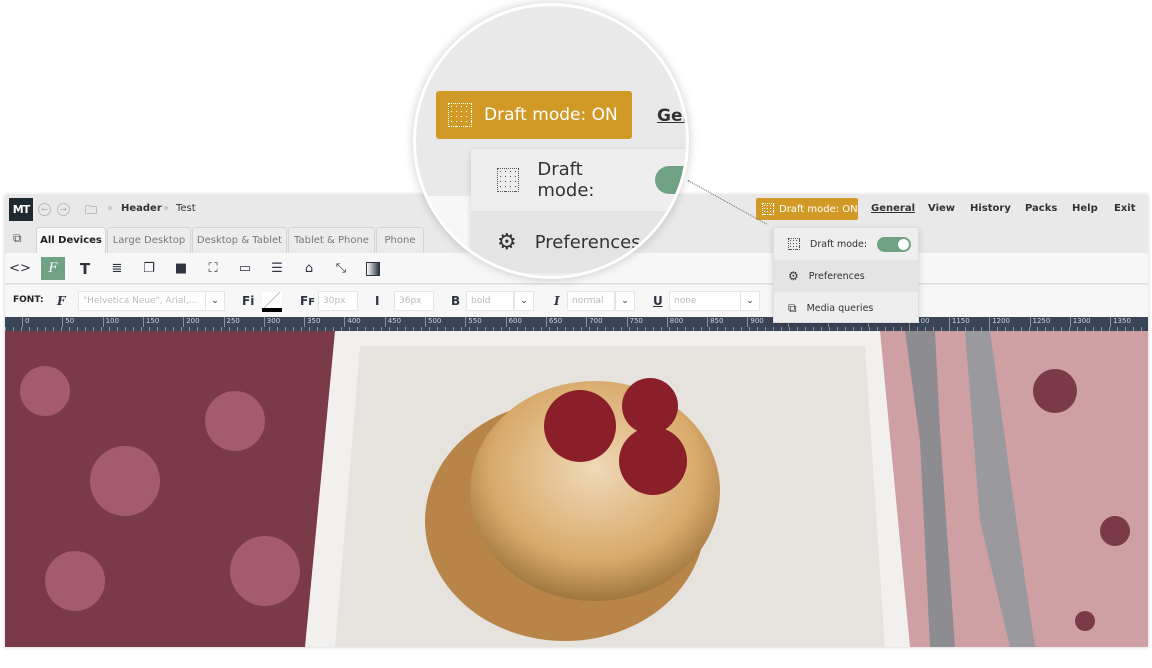  I want to click on tab-tablet-phone: Tablet & Phone, so click(331, 240).